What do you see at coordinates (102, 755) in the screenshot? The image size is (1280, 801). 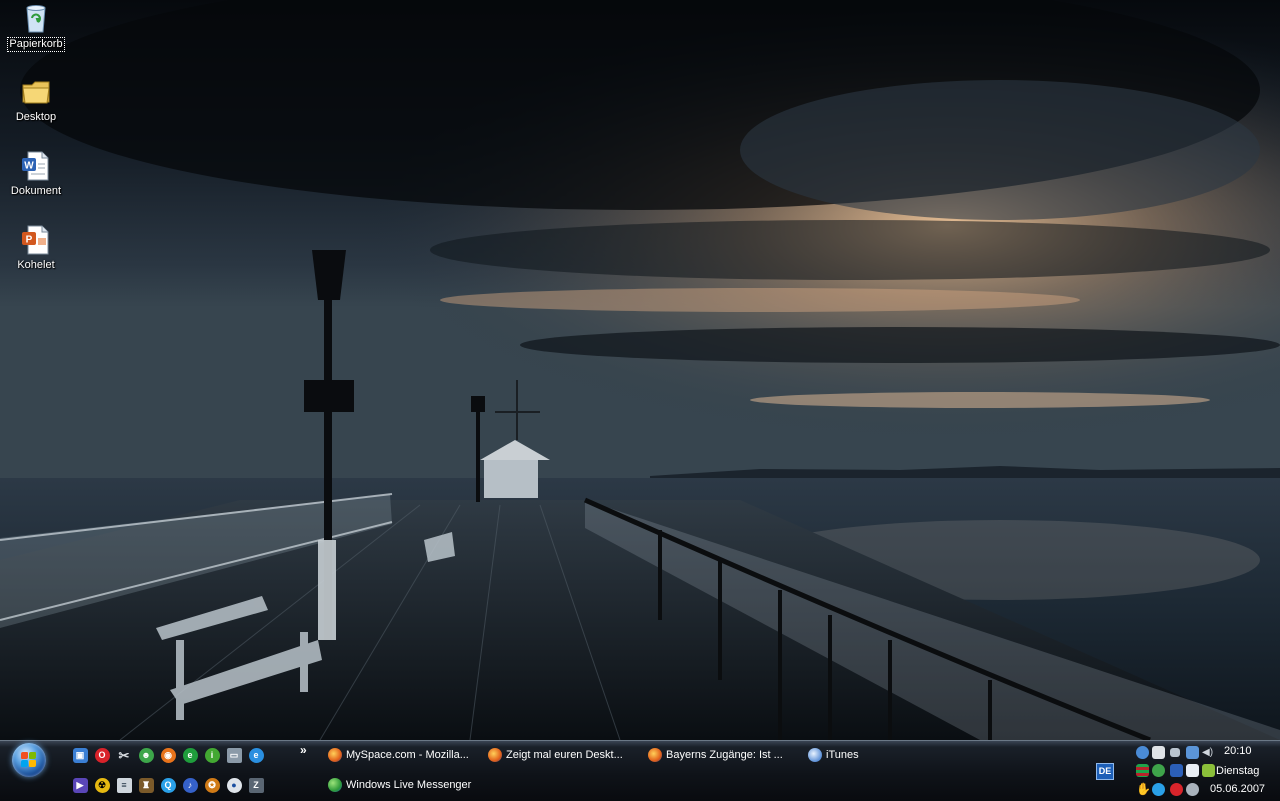 I see `opera-icon: O` at bounding box center [102, 755].